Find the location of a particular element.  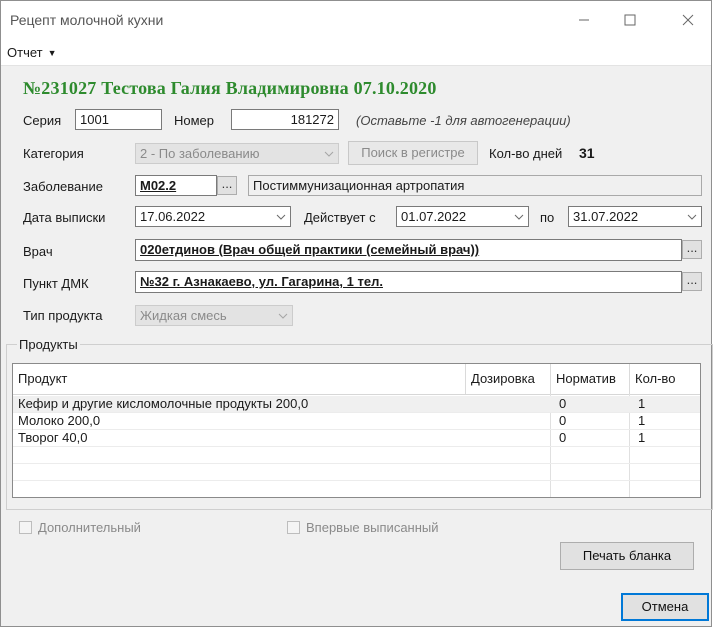

print-form-button: Печать бланка is located at coordinates (627, 556).